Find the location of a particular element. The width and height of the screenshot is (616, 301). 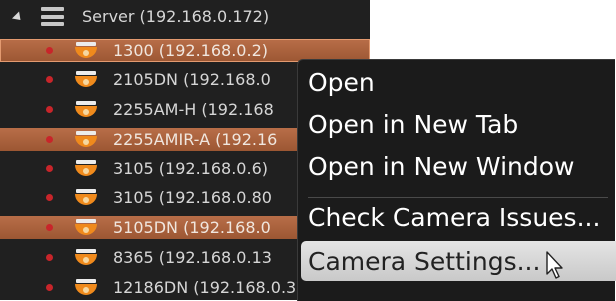

menu-item-open-new-window: Open in New Window is located at coordinates (441, 166).